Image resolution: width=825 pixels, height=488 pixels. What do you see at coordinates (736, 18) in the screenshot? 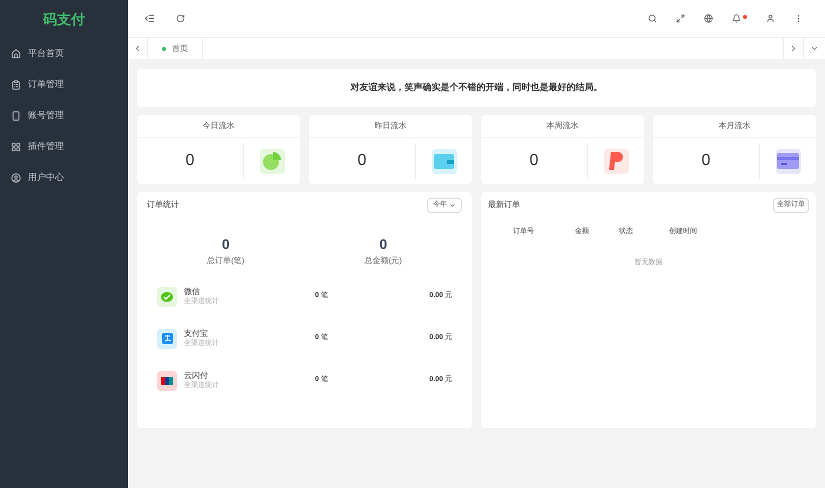
I see `bell-icon` at bounding box center [736, 18].